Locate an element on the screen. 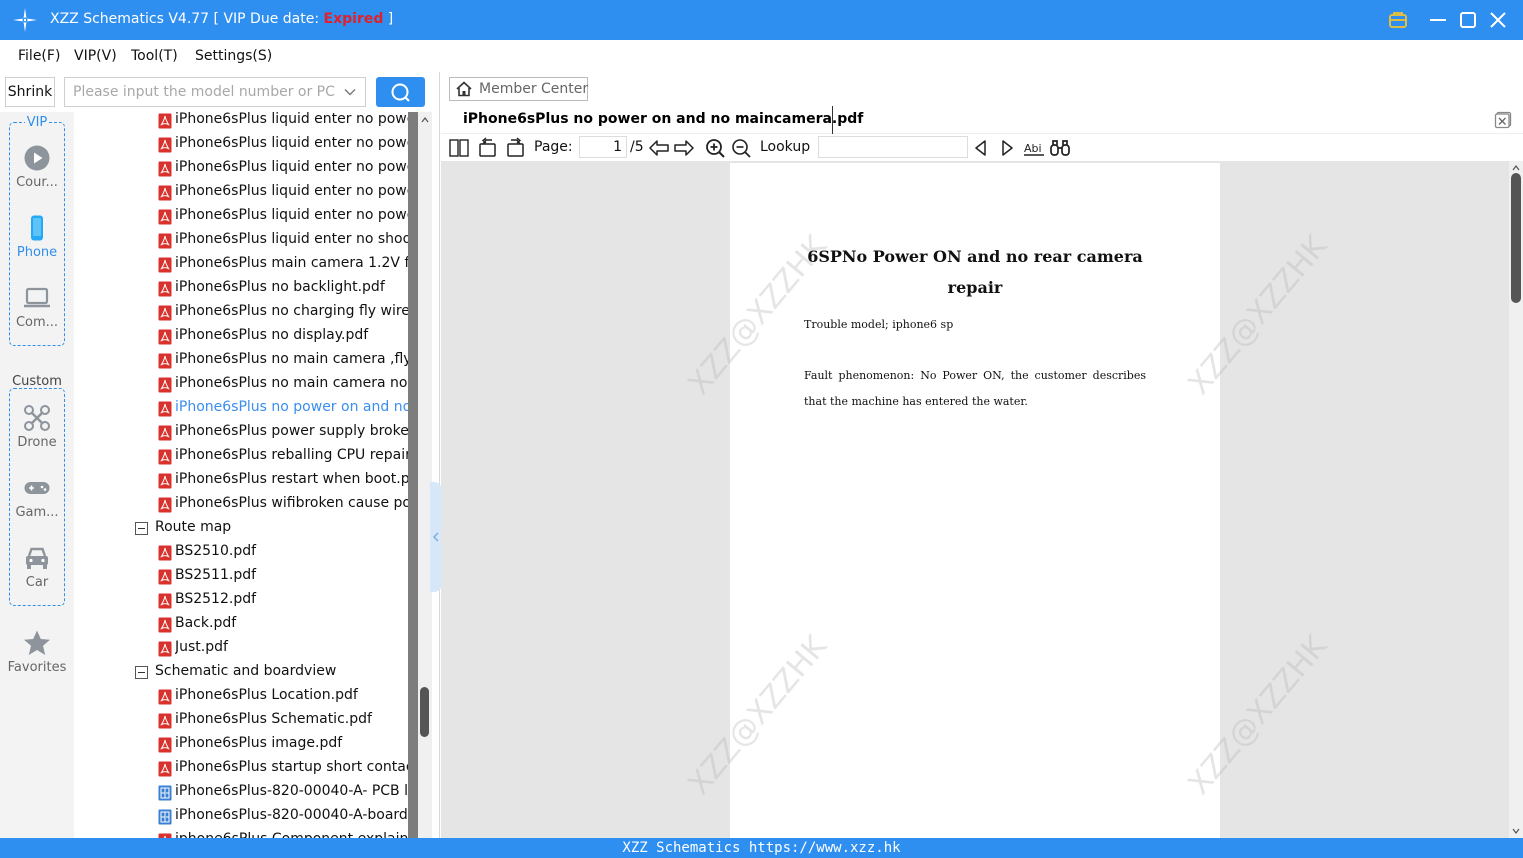 The width and height of the screenshot is (1523, 858). binoculars-icon is located at coordinates (1060, 148).